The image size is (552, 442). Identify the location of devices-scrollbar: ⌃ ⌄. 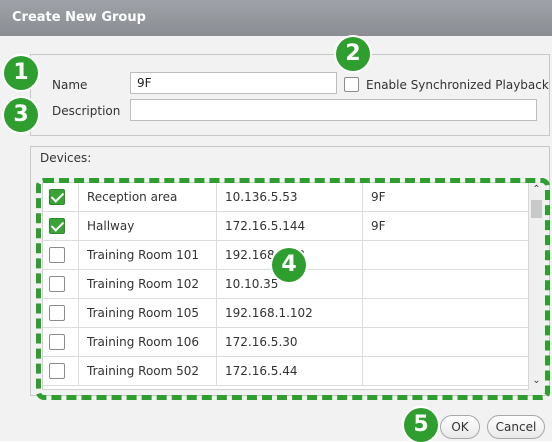
(536, 286).